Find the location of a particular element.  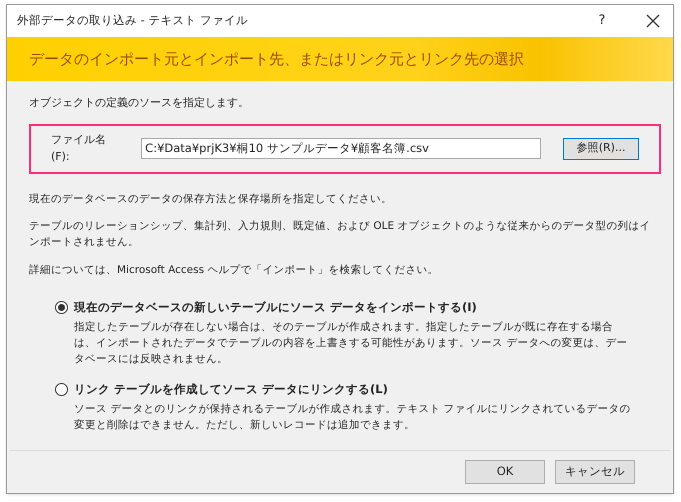

option-label: 現在のデータベースの新しいテーブルにソース データをインポートする(I) is located at coordinates (275, 307).